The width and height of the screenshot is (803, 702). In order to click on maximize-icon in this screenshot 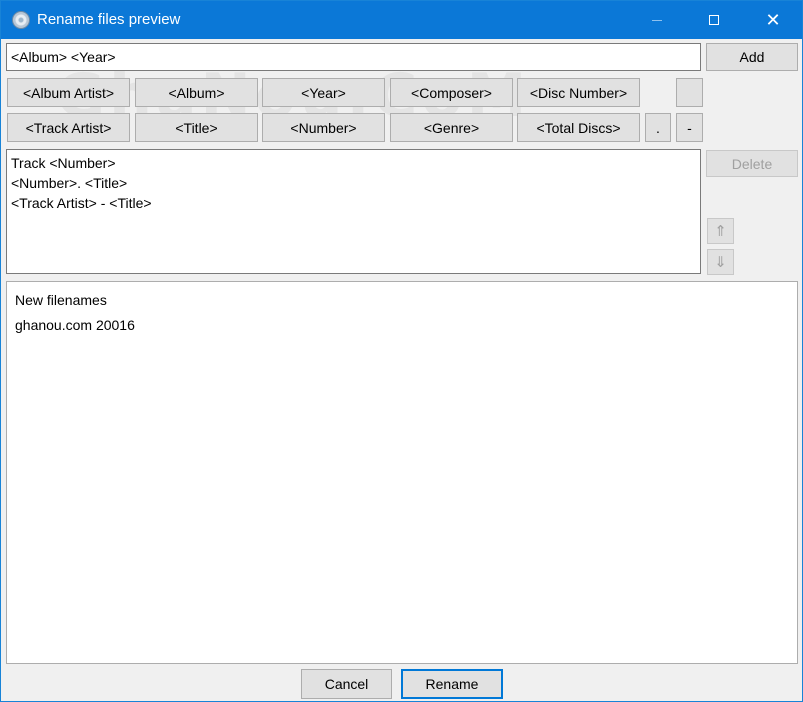, I will do `click(714, 20)`.